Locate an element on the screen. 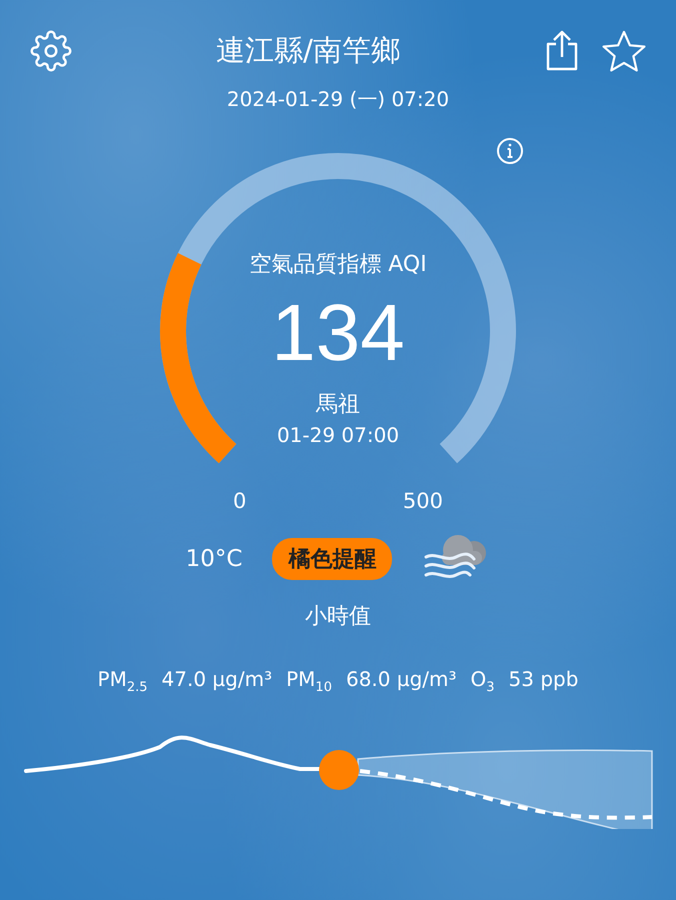 The width and height of the screenshot is (676, 900). scale-max: 500 is located at coordinates (422, 501).